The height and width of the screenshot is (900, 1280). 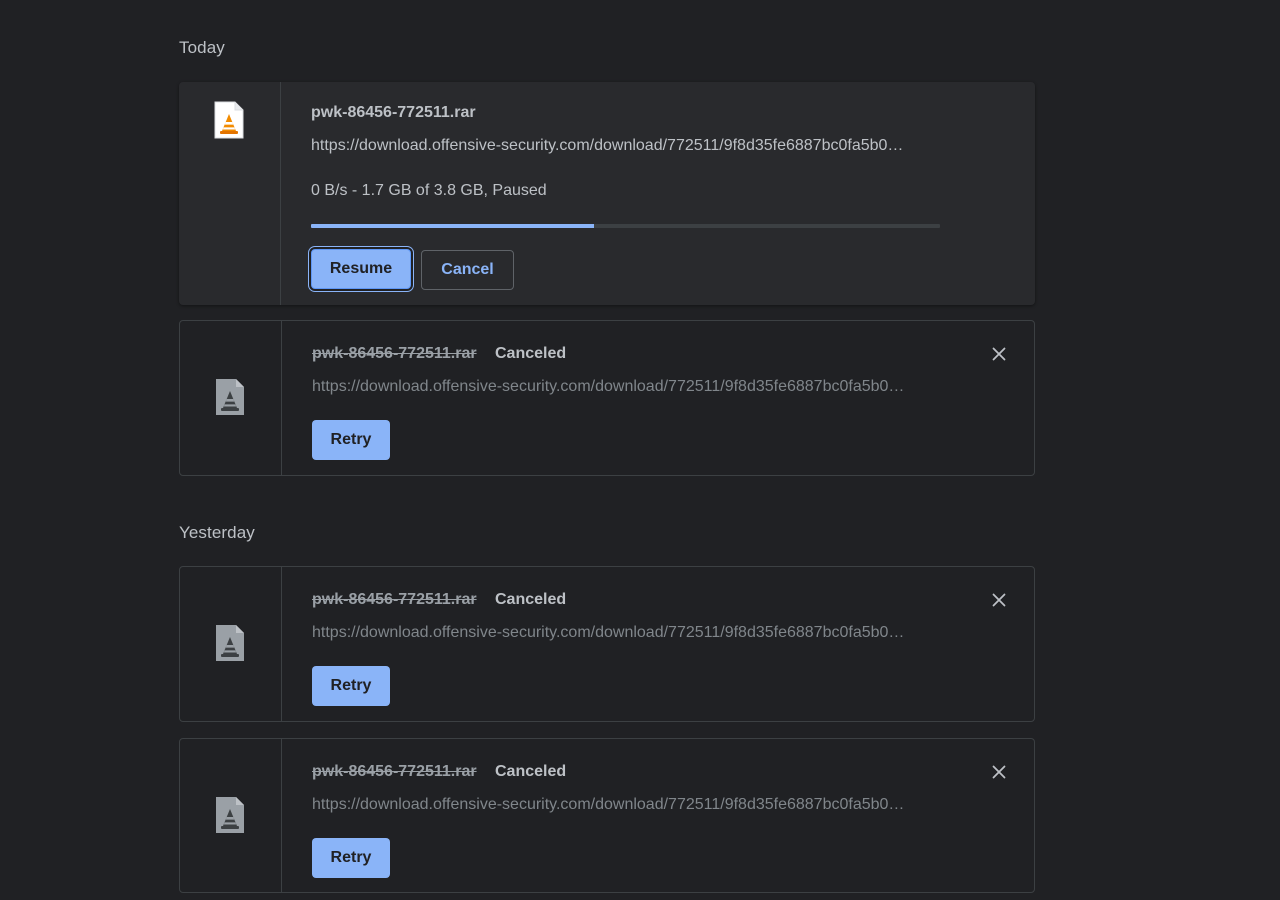 I want to click on progress-bar, so click(x=625, y=226).